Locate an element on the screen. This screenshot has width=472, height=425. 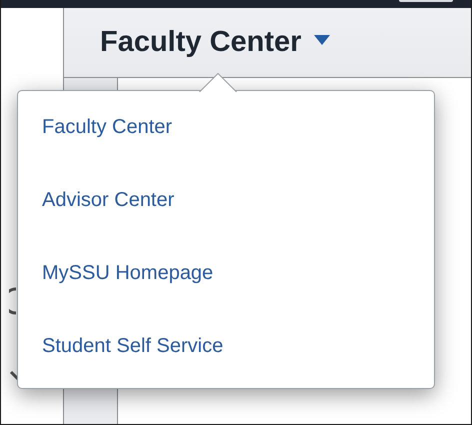
menu-item: Faculty Center is located at coordinates (107, 127).